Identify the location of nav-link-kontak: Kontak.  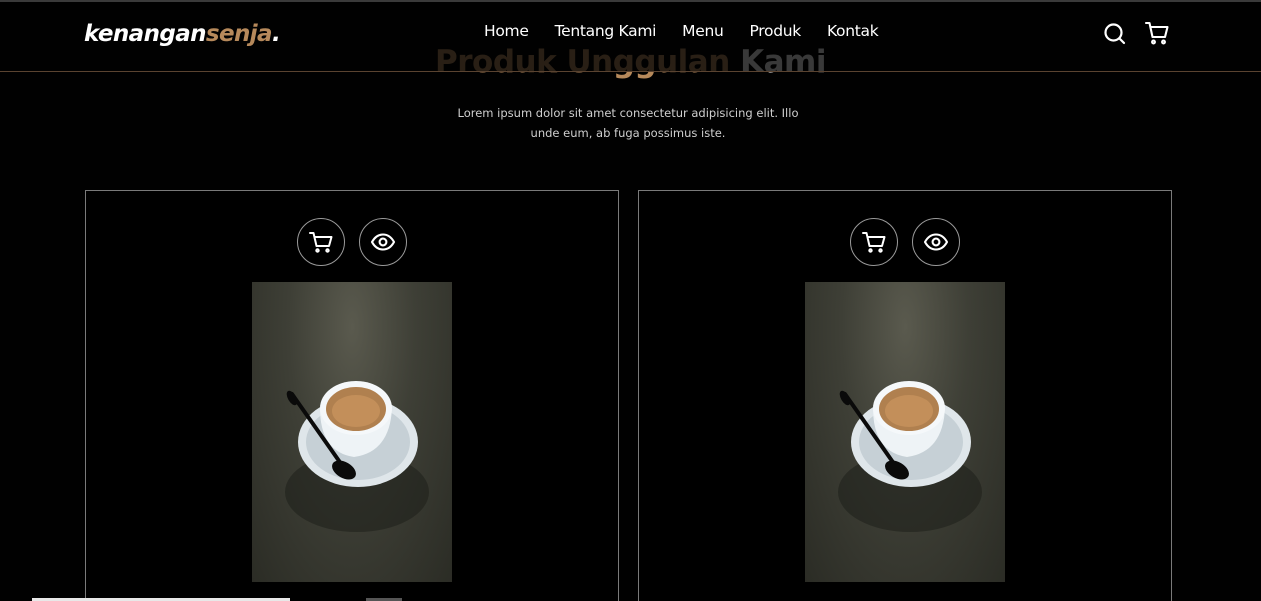
(853, 31).